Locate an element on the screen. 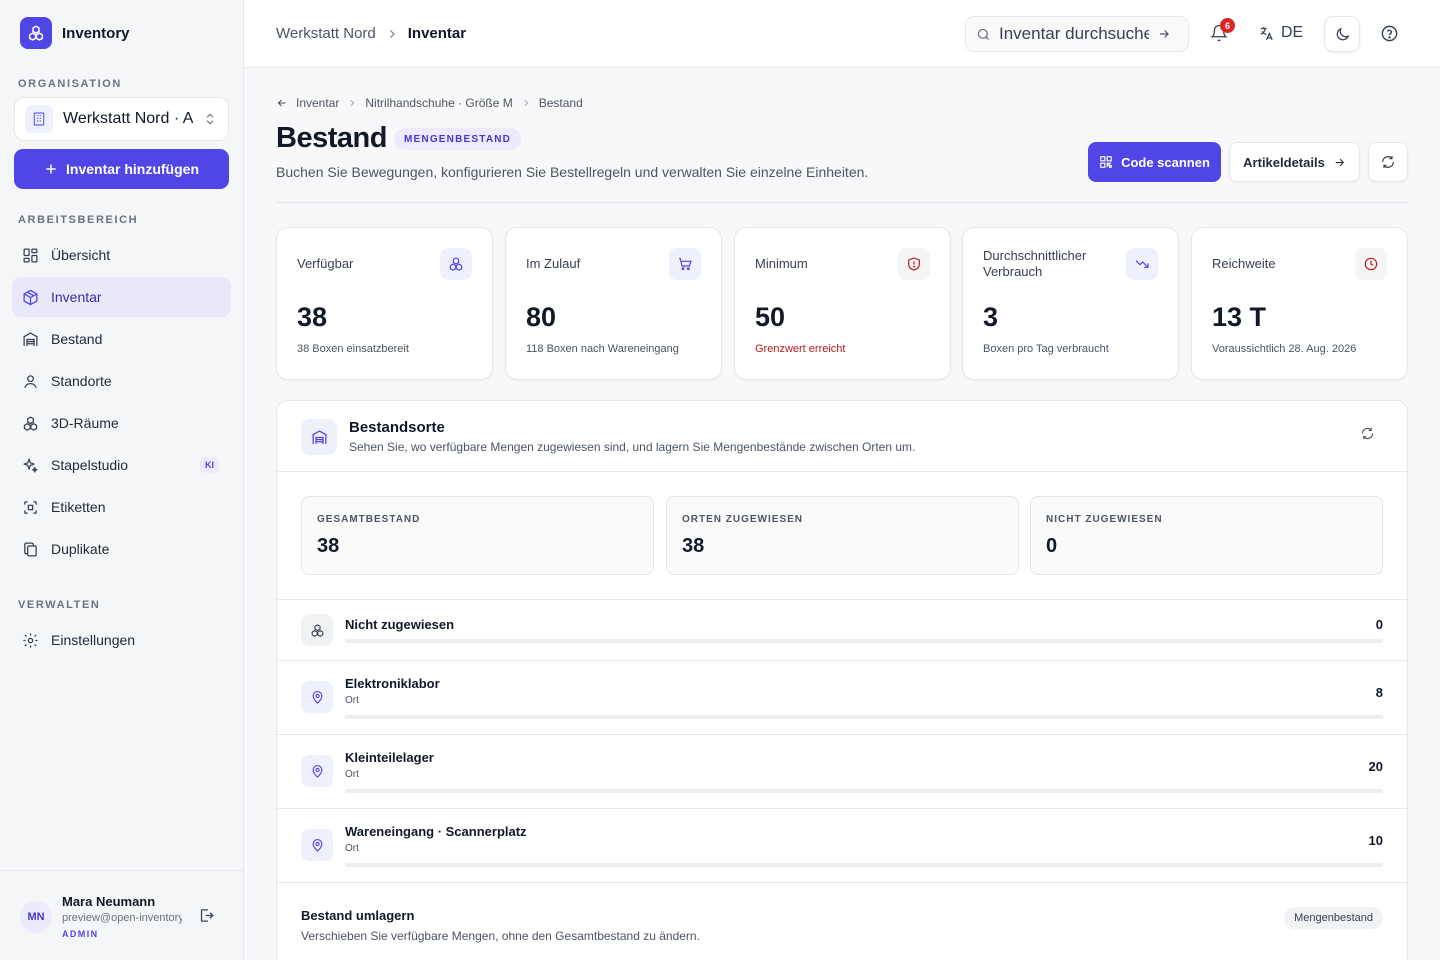 Image resolution: width=1440 pixels, height=960 pixels. location-row: Wareneingang · Scannerplatz Ort 10 is located at coordinates (842, 845).